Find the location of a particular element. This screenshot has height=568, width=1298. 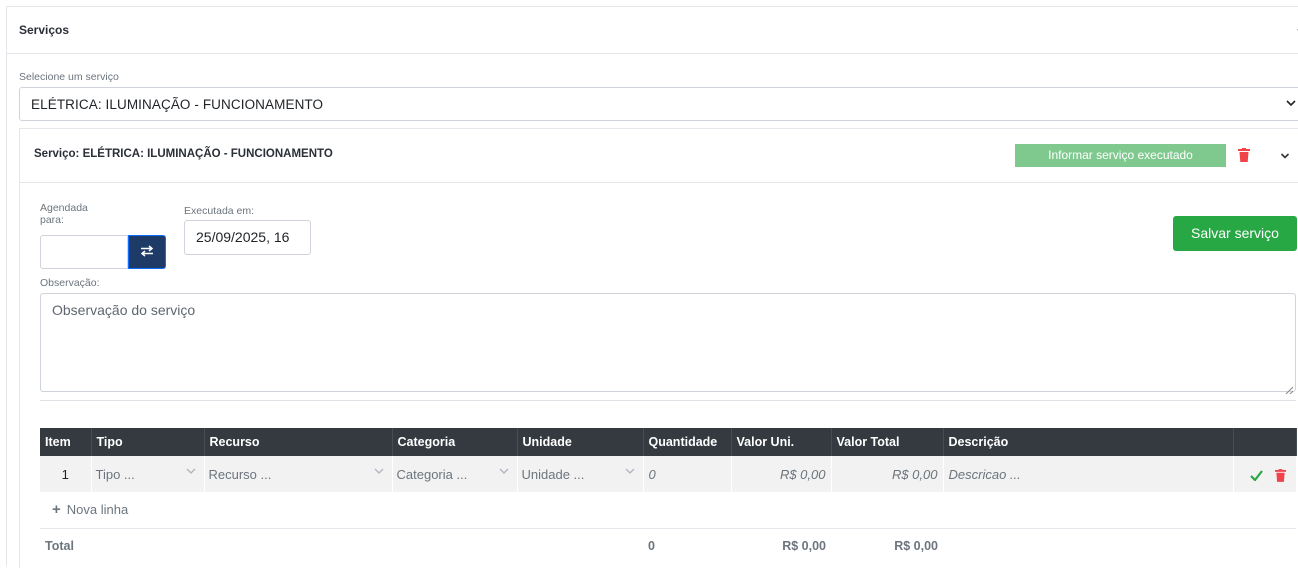

scheduled-label-line2: para: is located at coordinates (52, 220).